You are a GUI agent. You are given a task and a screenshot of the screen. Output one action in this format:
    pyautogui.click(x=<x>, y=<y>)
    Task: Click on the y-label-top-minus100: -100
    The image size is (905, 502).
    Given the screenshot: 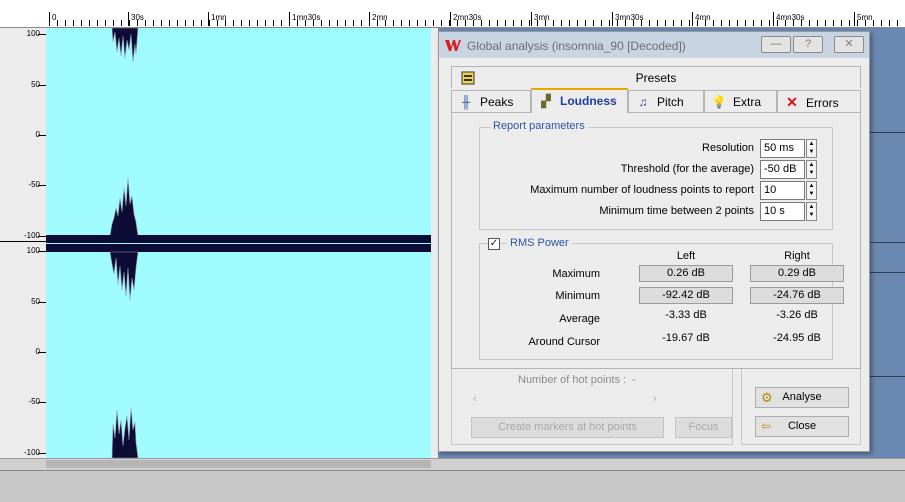 What is the action you would take?
    pyautogui.click(x=31, y=235)
    